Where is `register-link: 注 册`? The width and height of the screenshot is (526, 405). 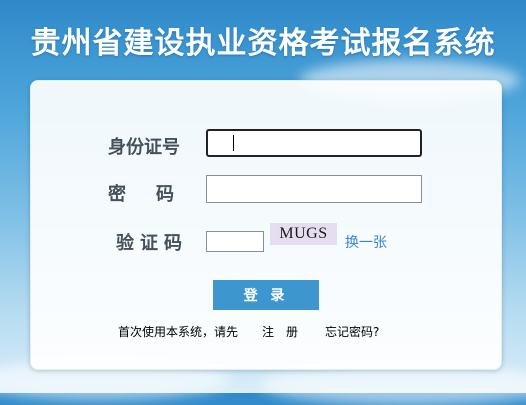
register-link: 注 册 is located at coordinates (280, 331).